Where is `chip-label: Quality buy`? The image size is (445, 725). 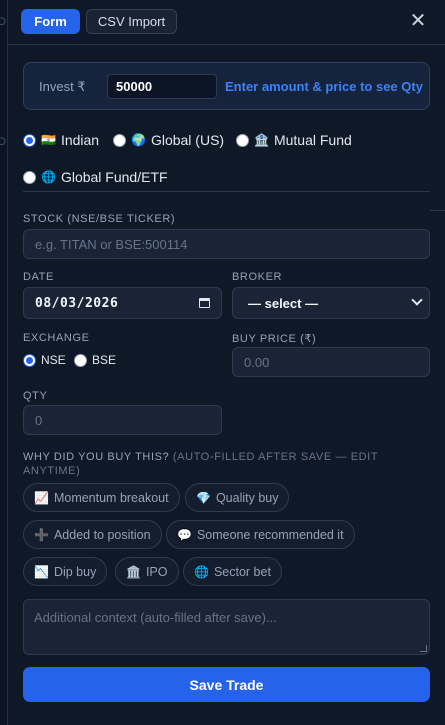 chip-label: Quality buy is located at coordinates (247, 497).